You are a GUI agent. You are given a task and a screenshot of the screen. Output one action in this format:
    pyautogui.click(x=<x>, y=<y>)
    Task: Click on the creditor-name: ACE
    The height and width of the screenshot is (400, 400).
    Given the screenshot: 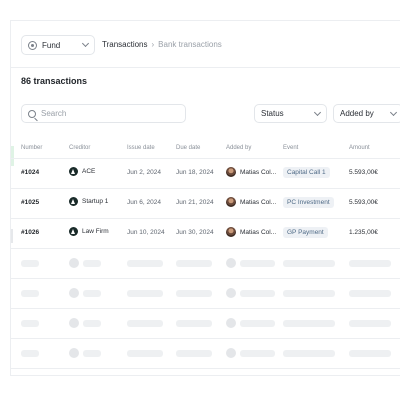 What is the action you would take?
    pyautogui.click(x=89, y=171)
    